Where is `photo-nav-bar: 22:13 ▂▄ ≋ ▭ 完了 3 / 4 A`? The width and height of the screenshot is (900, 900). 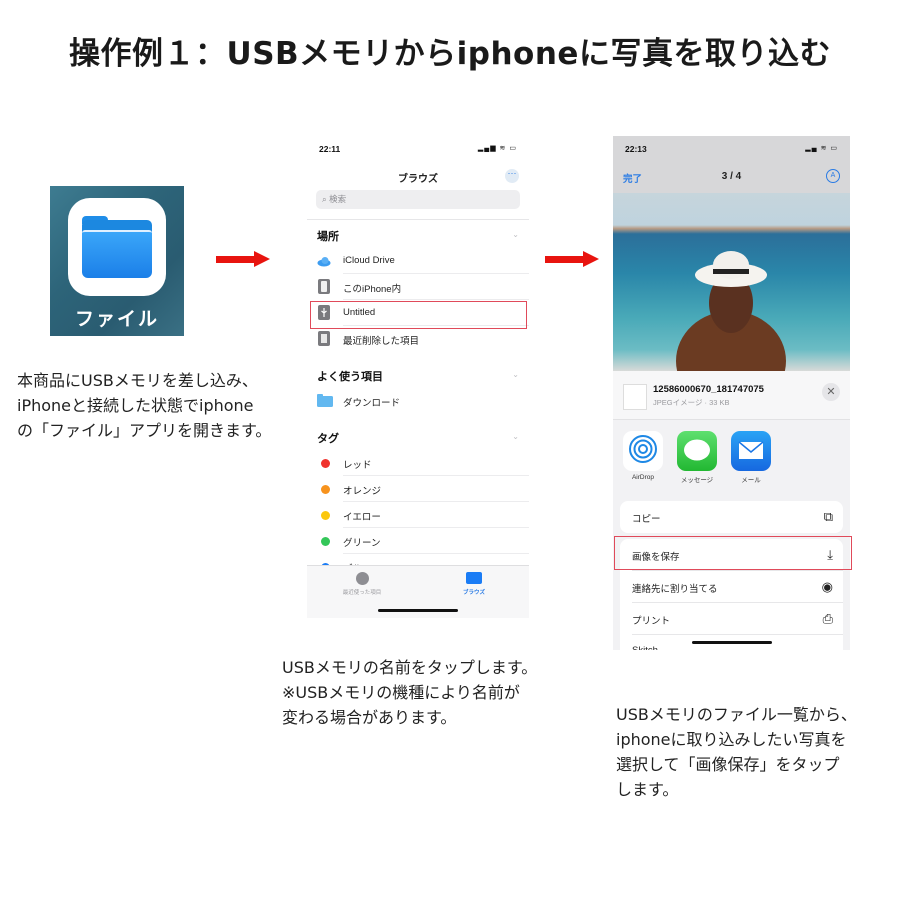 photo-nav-bar: 22:13 ▂▄ ≋ ▭ 完了 3 / 4 A is located at coordinates (731, 164).